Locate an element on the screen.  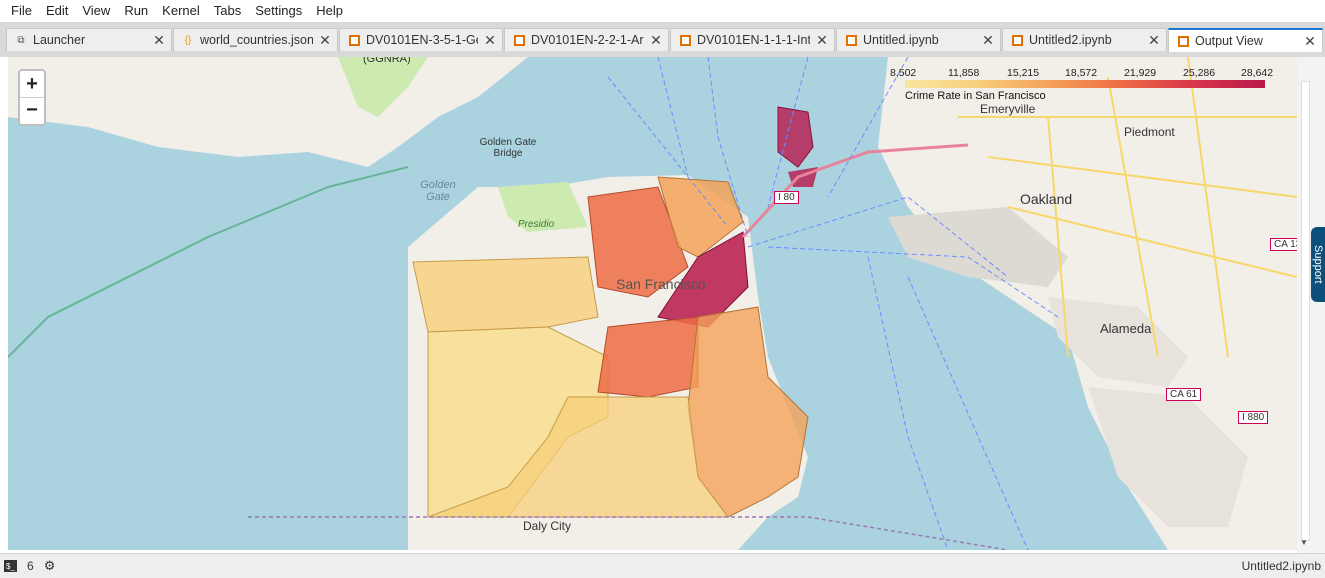
legend-tick: 28,642 is located at coordinates (1257, 73).